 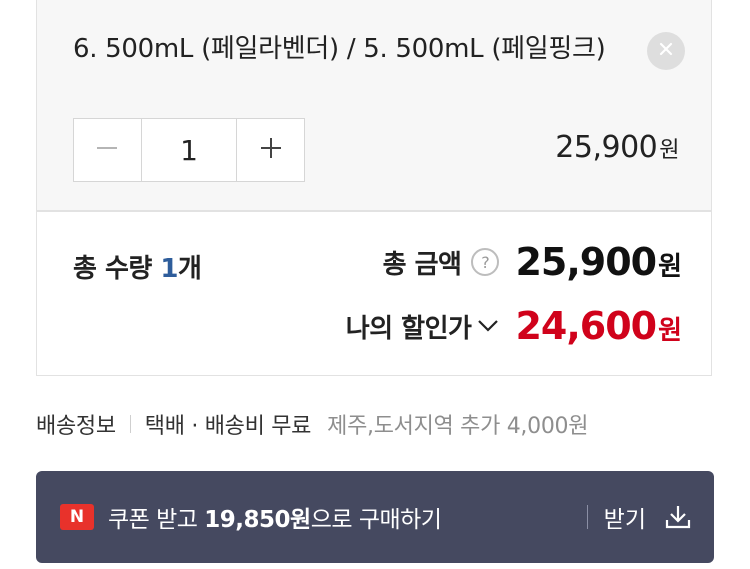 I want to click on close-icon, so click(x=666, y=51).